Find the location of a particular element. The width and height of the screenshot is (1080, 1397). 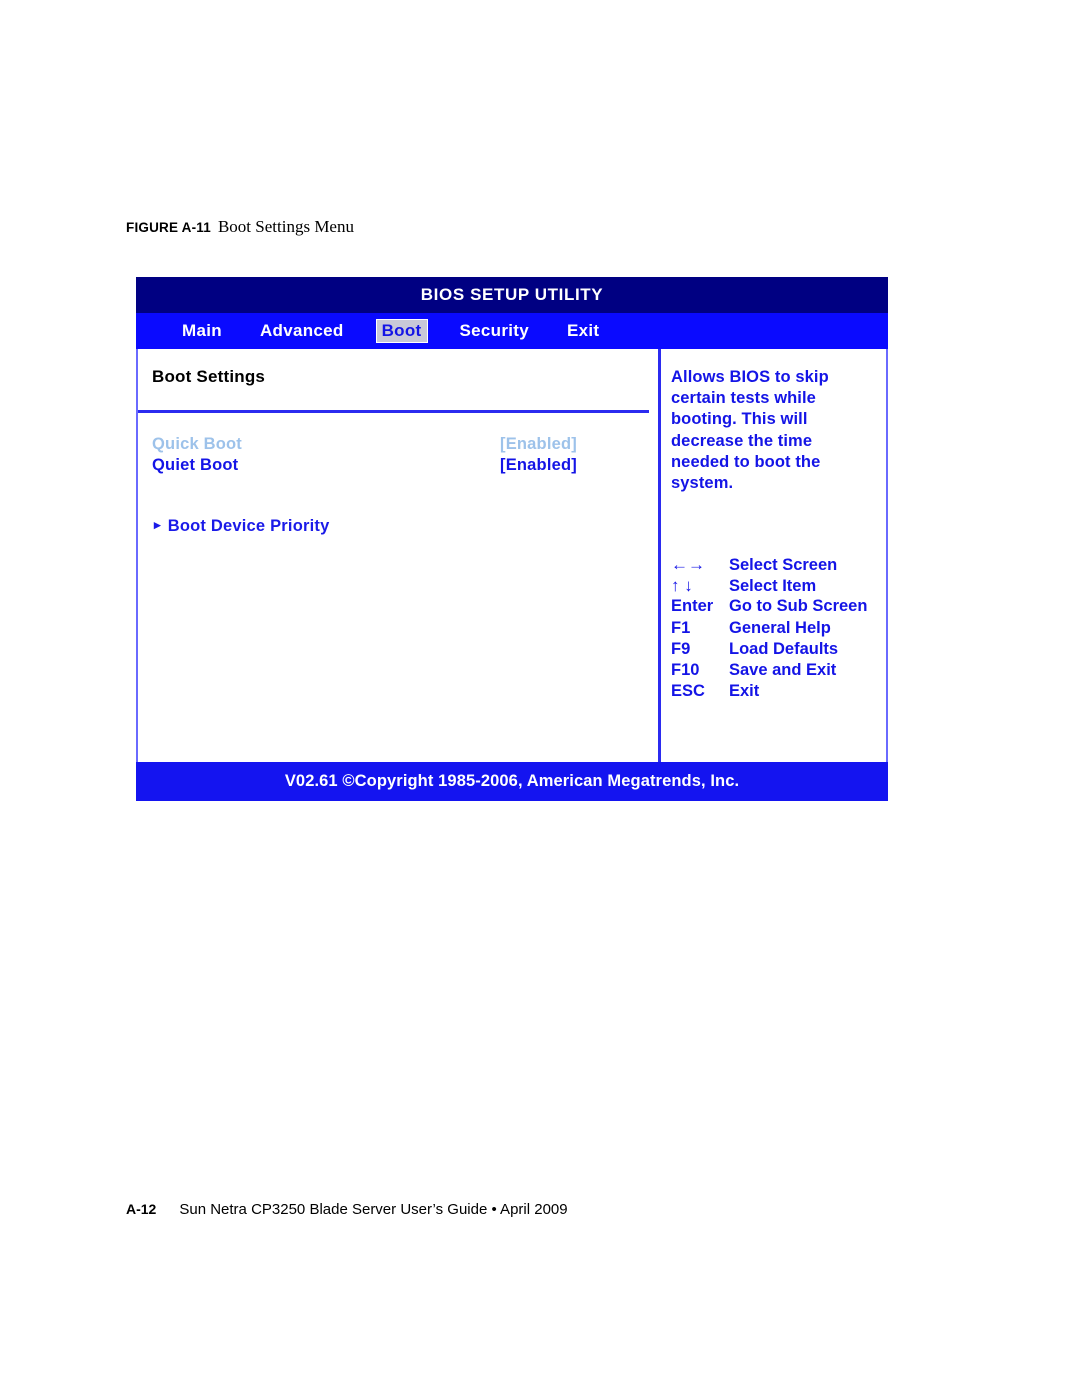

setting-value-quiet-boot: [Enabled] is located at coordinates (538, 465).